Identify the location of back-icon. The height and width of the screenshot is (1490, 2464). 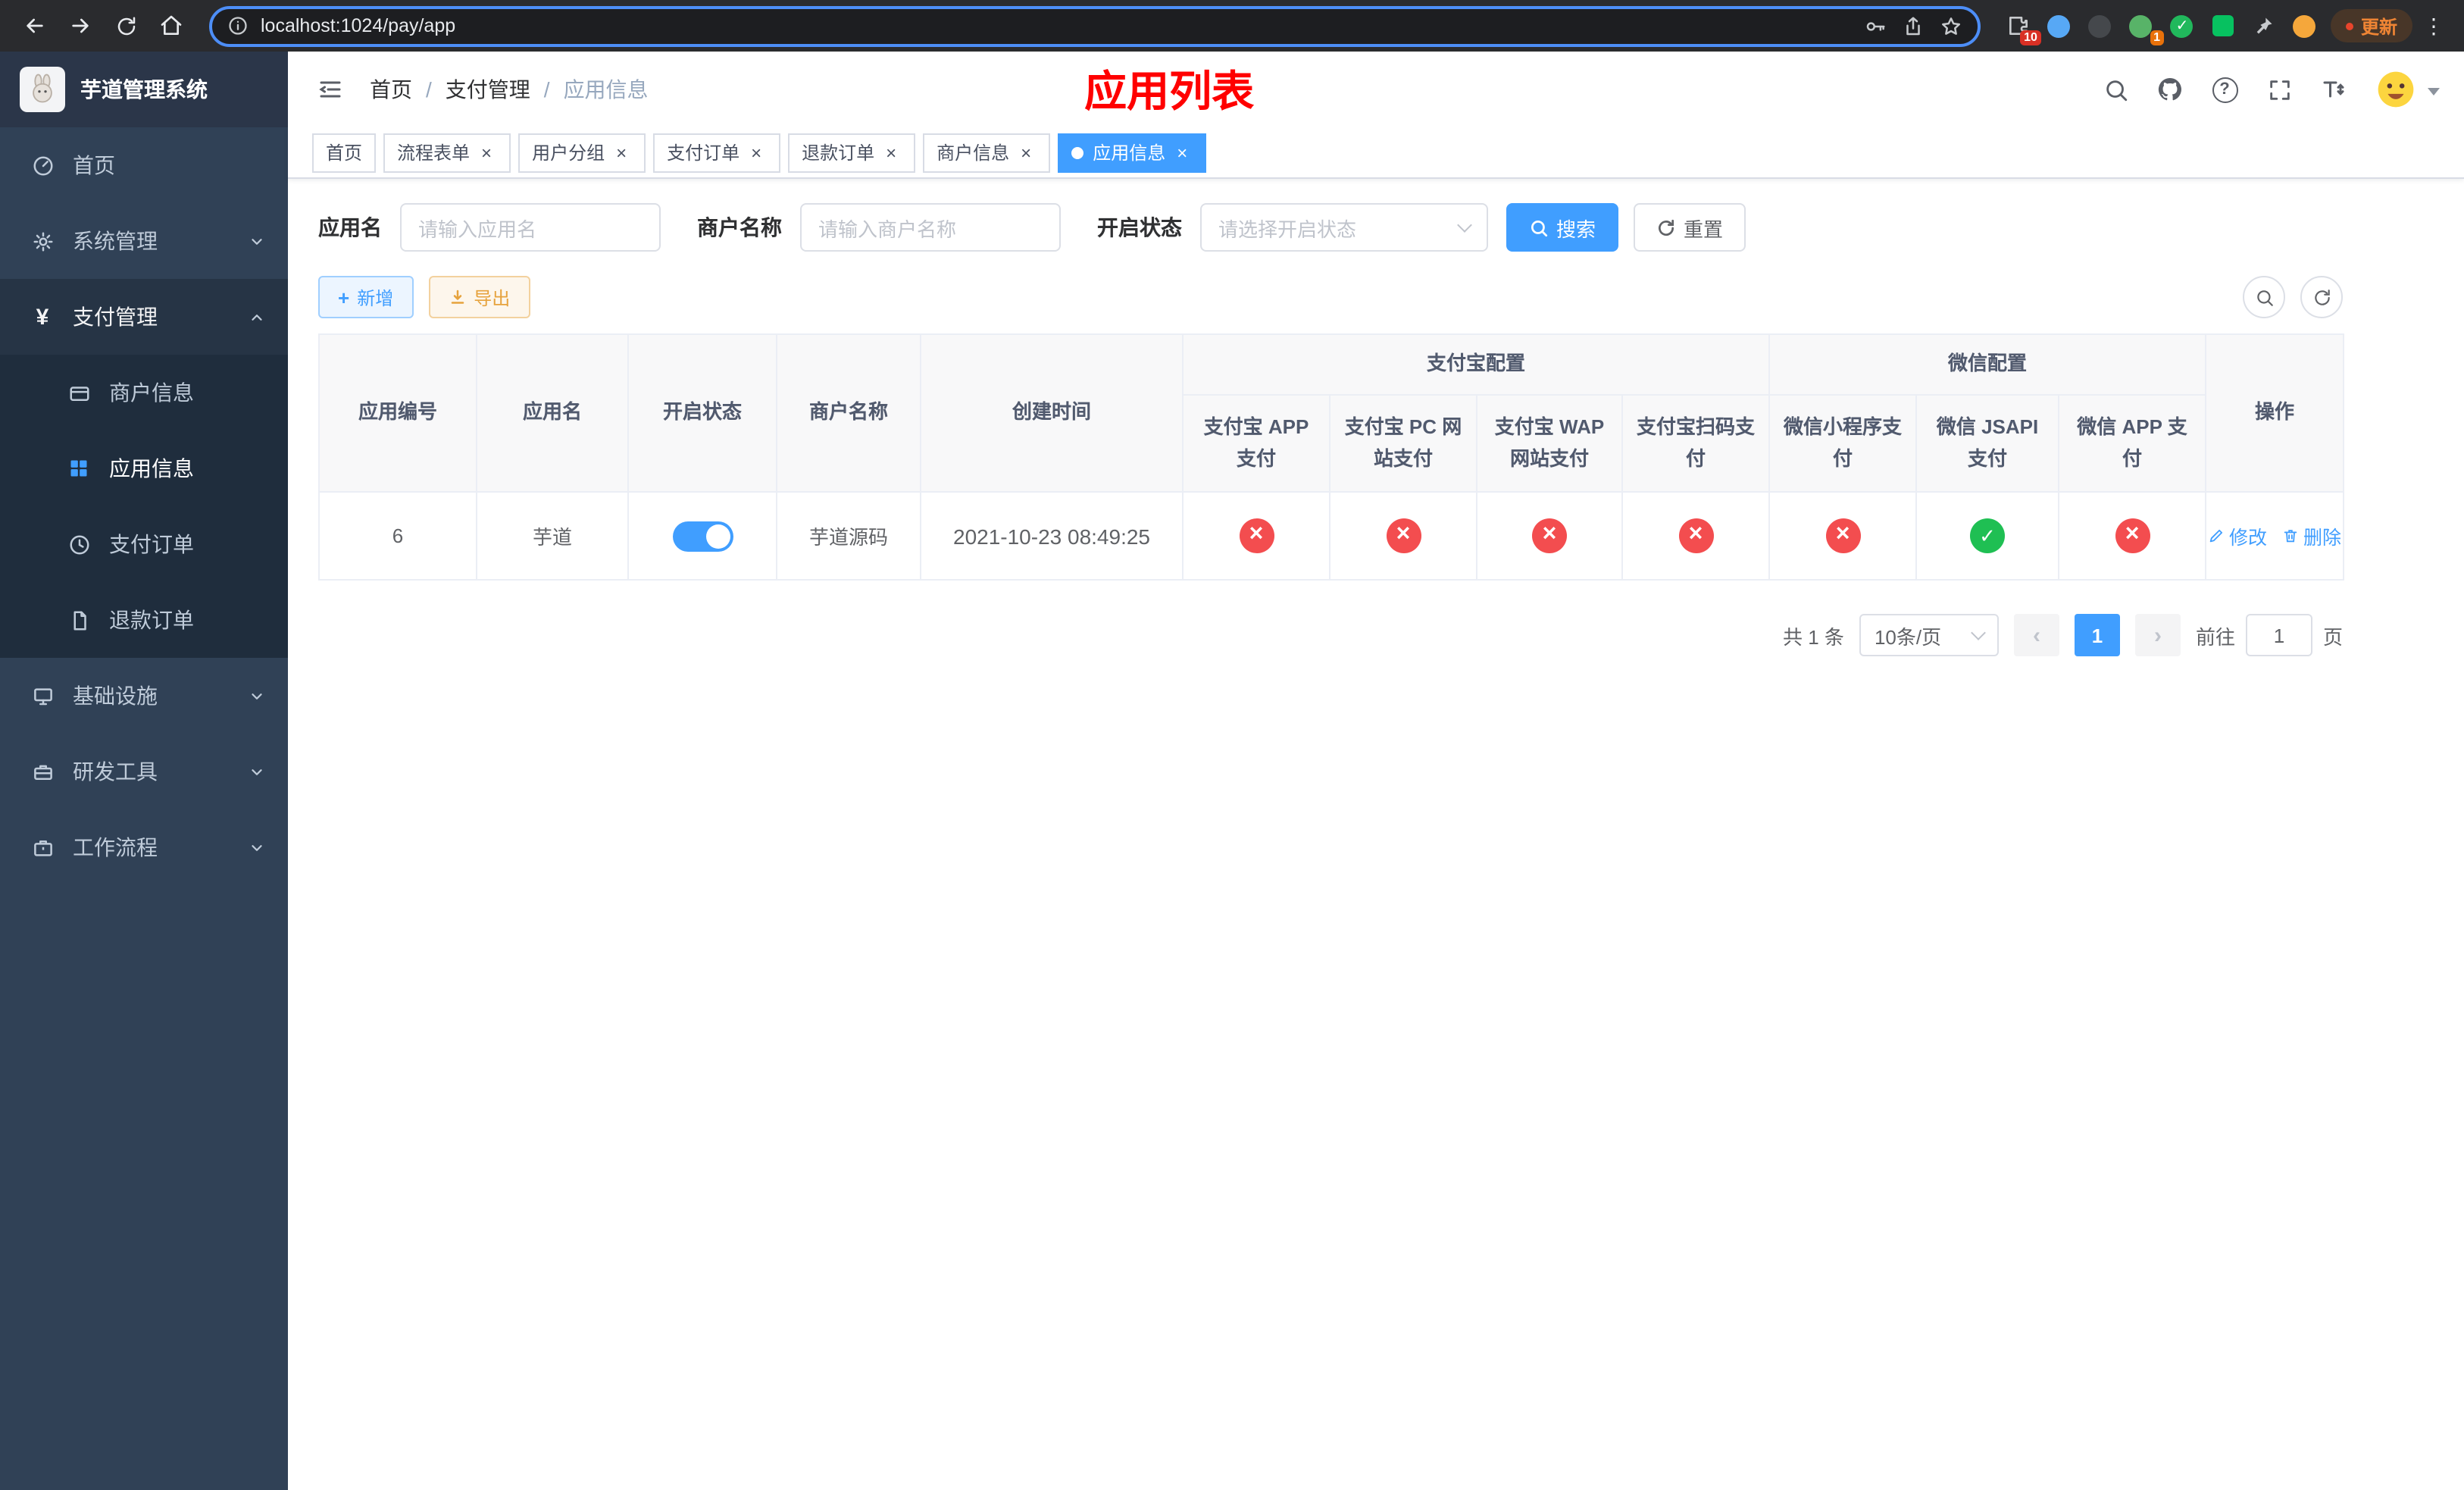
(35, 26).